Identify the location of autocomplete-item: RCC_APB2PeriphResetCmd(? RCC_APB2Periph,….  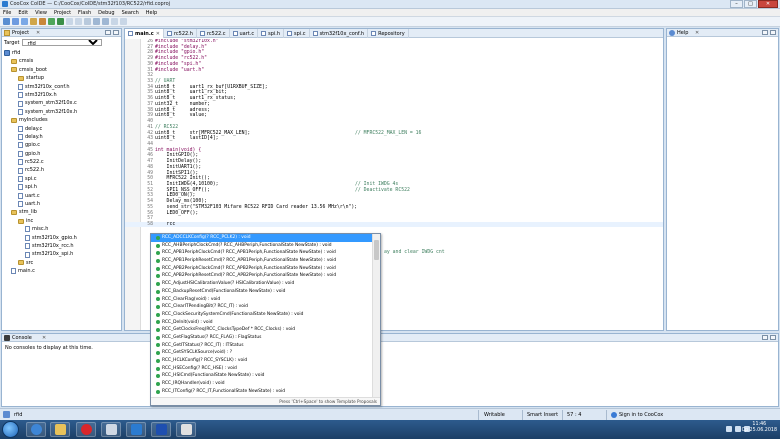
(261, 276).